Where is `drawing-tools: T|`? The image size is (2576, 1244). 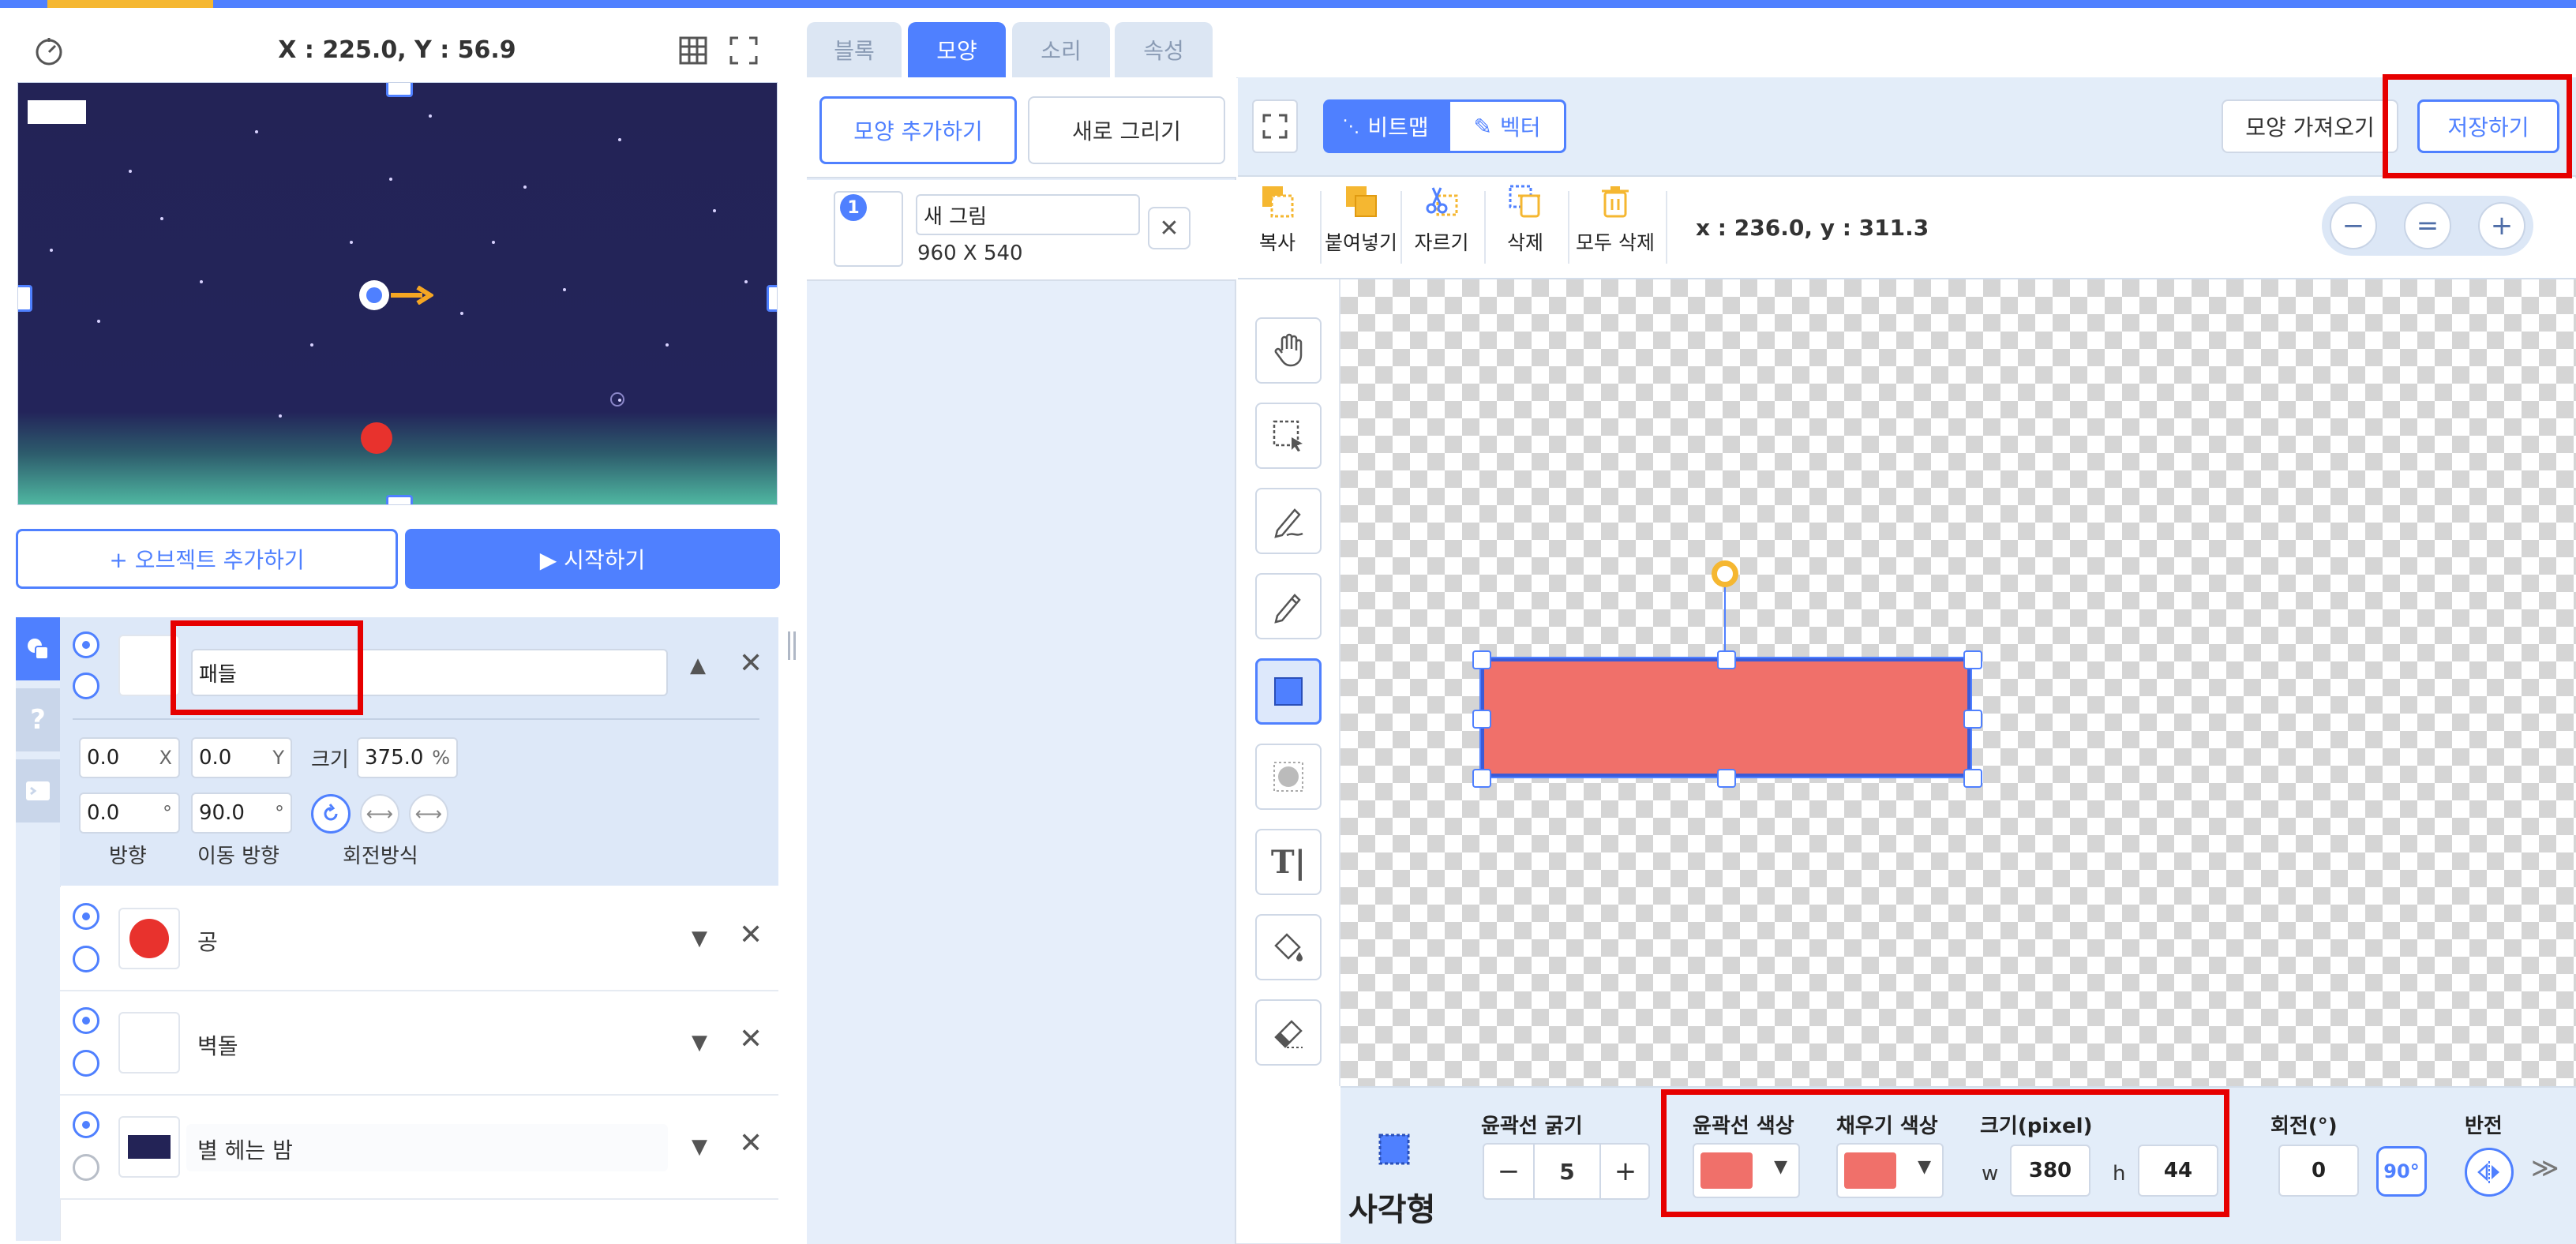 drawing-tools: T| is located at coordinates (1289, 682).